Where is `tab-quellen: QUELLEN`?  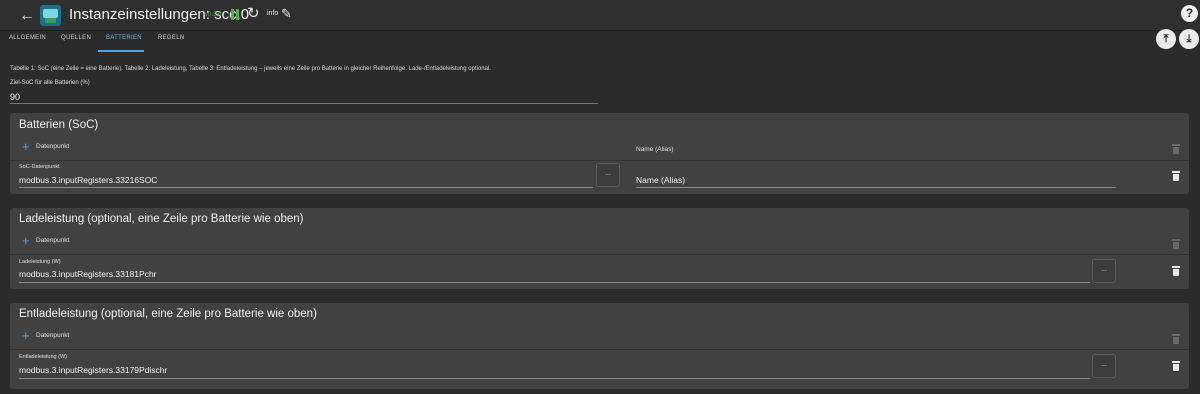
tab-quellen: QUELLEN is located at coordinates (76, 38).